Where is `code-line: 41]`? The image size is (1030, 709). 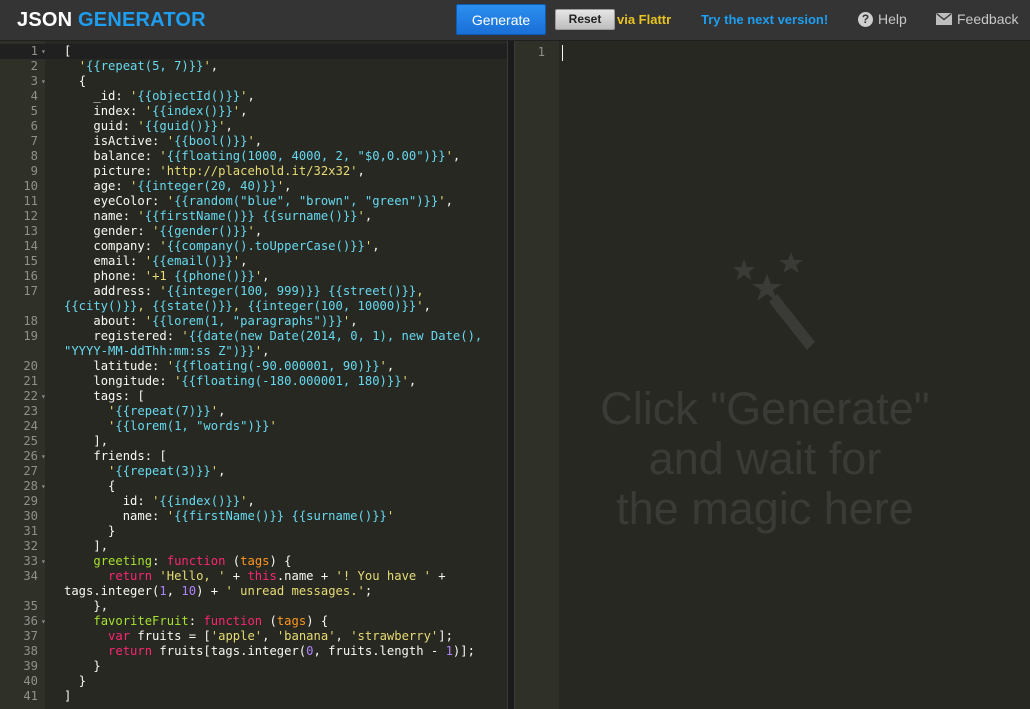
code-line: 41] is located at coordinates (253, 696).